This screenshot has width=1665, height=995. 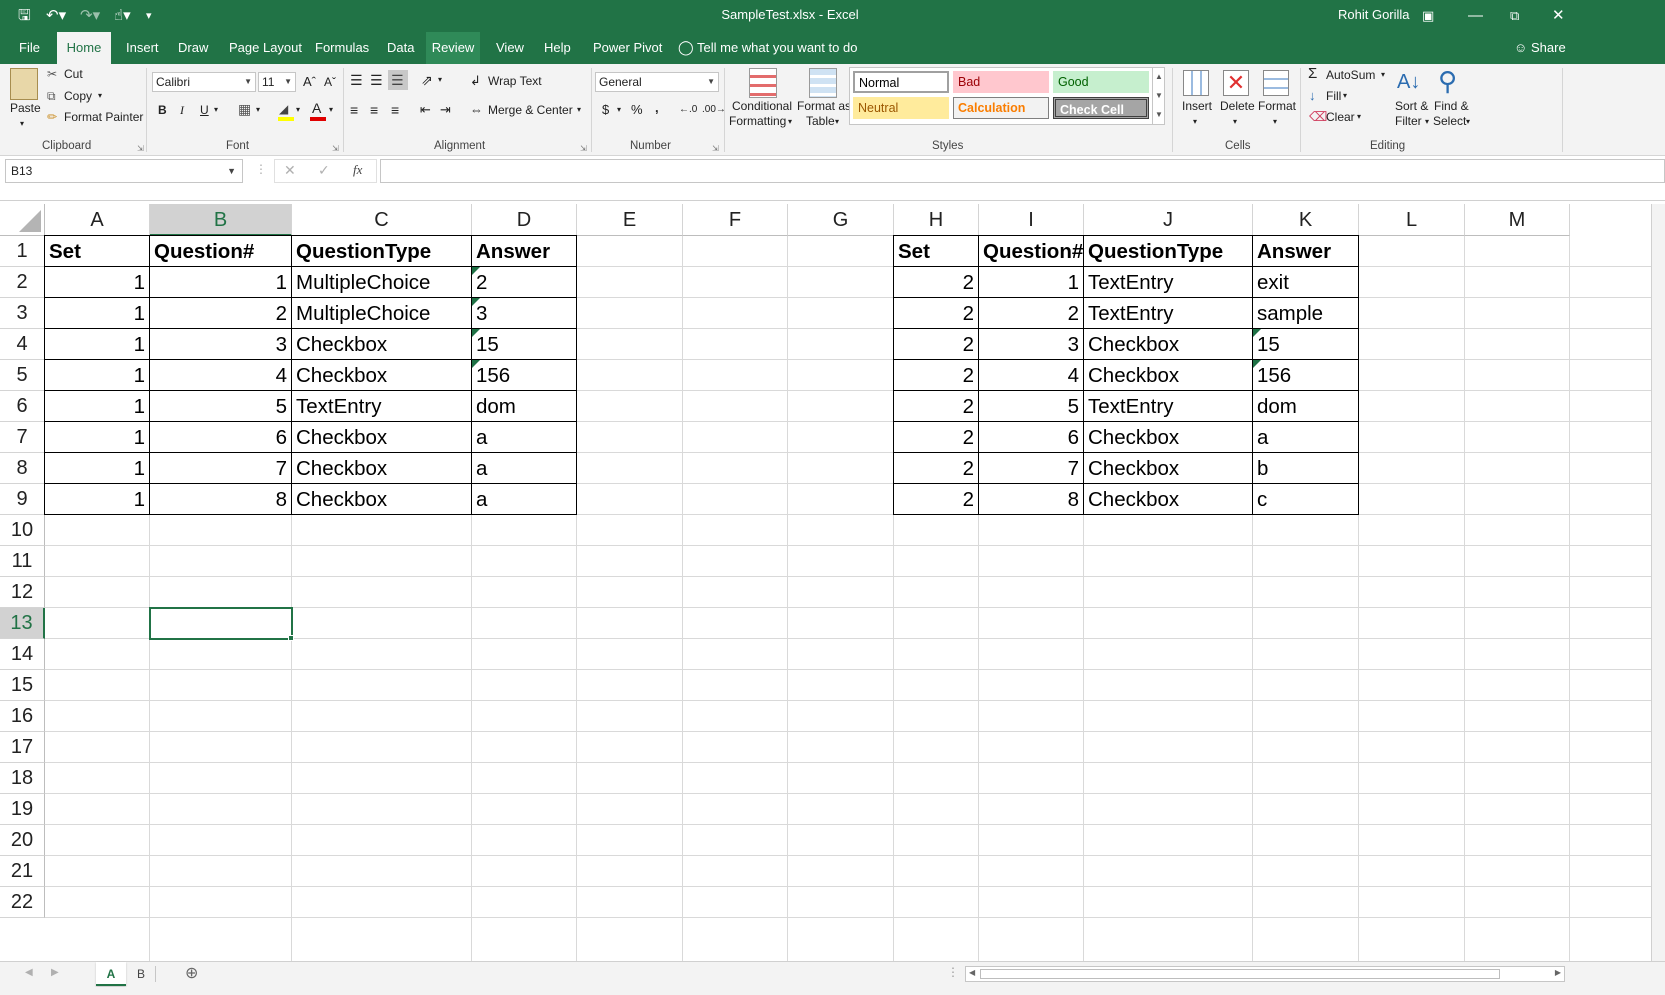 I want to click on column-header-i: I, so click(x=1031, y=220).